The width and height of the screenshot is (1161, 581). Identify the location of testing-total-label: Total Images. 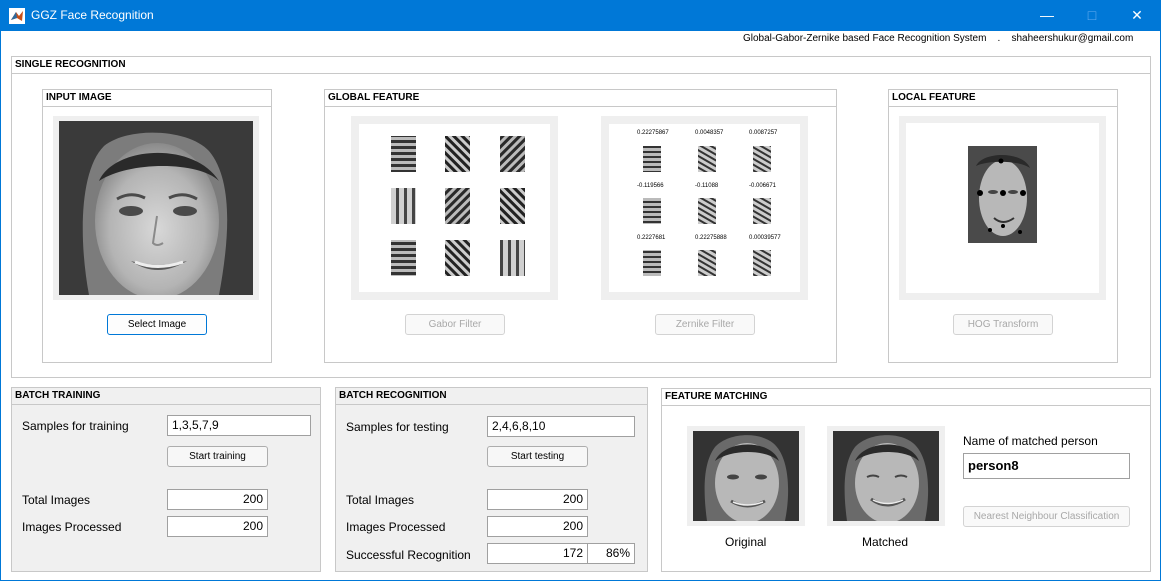
(380, 500).